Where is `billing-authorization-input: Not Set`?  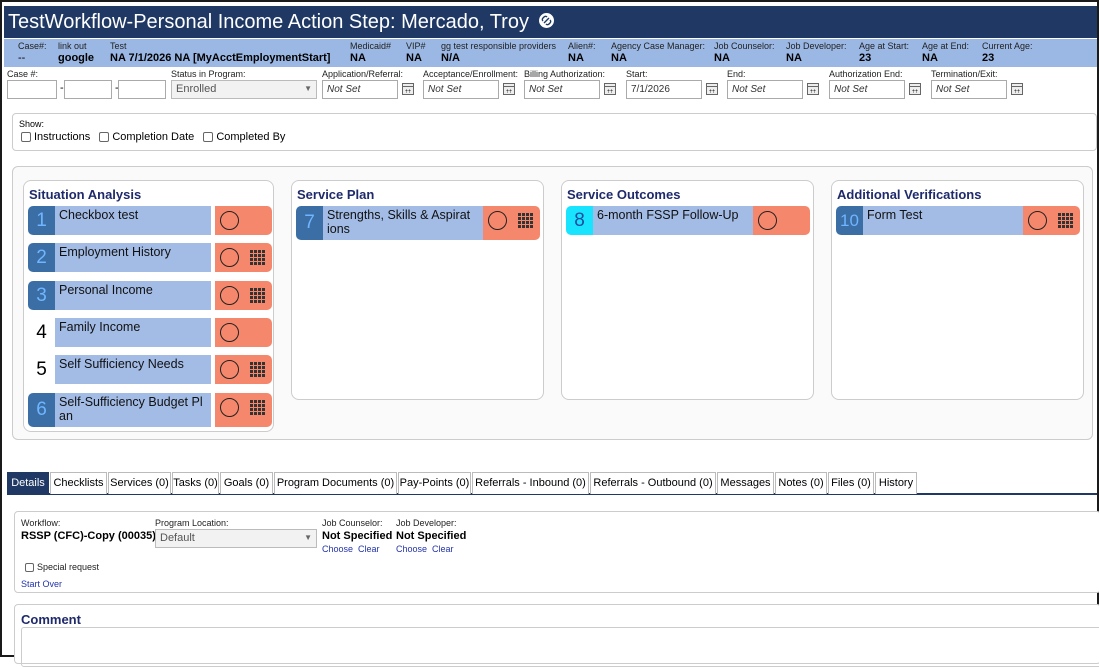 billing-authorization-input: Not Set is located at coordinates (562, 89).